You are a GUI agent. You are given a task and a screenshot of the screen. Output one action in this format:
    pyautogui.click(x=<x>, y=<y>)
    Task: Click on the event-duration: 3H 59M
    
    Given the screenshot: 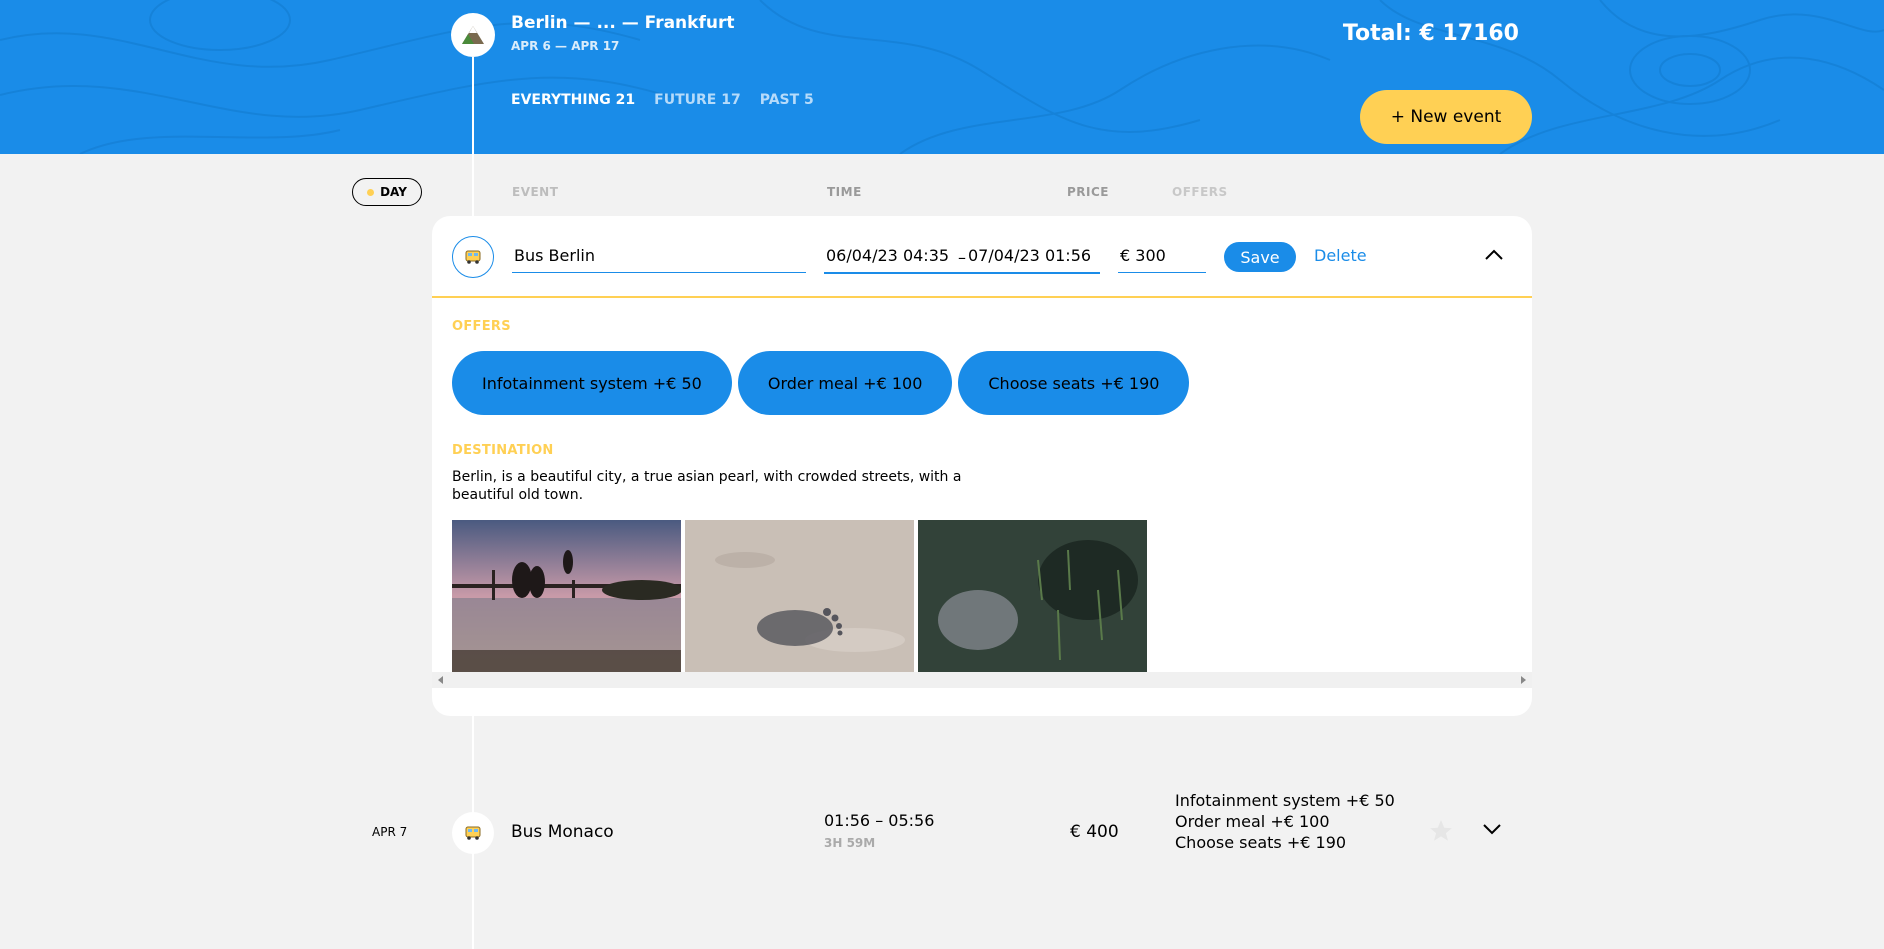 What is the action you would take?
    pyautogui.click(x=850, y=843)
    